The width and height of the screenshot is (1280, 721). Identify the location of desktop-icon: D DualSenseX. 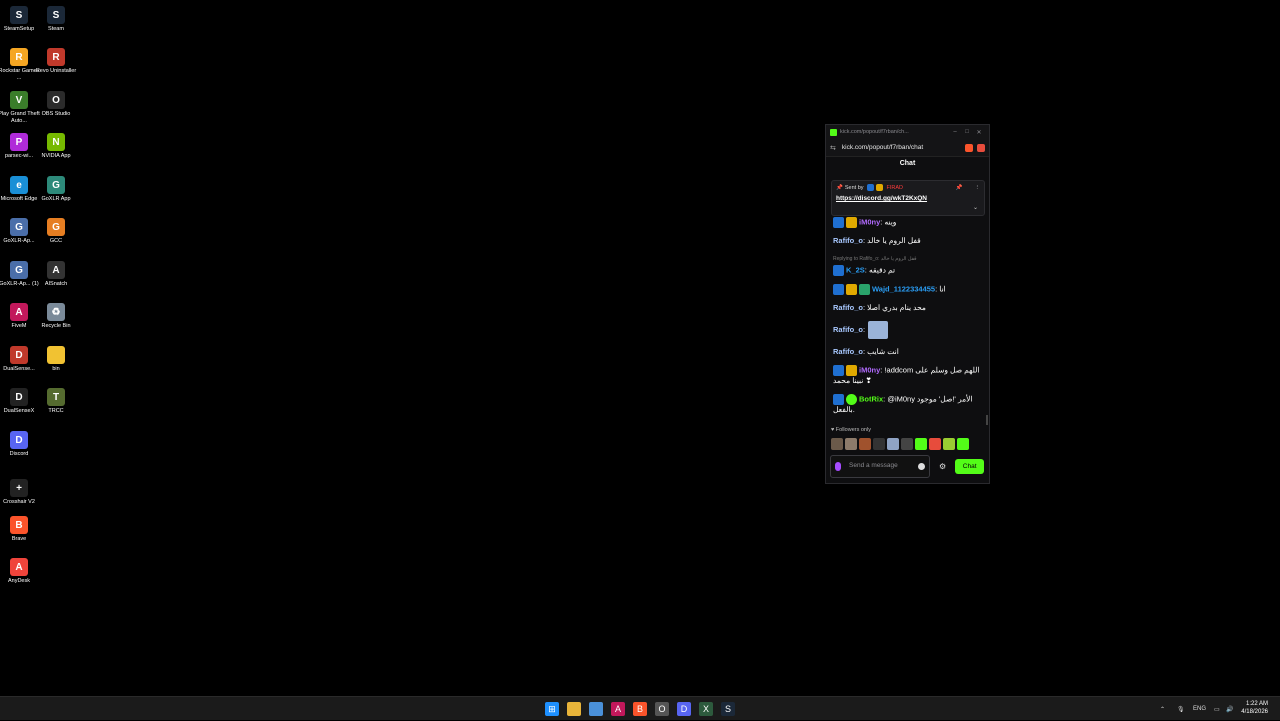
(19, 401).